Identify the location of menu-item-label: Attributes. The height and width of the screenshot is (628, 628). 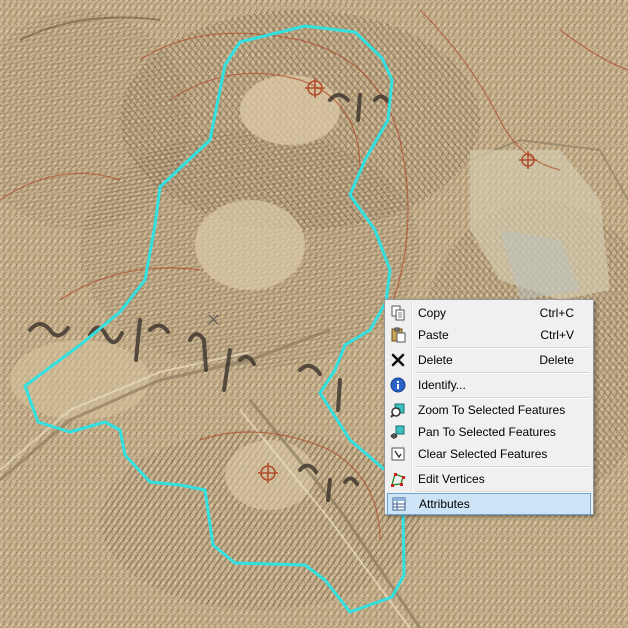
(444, 504).